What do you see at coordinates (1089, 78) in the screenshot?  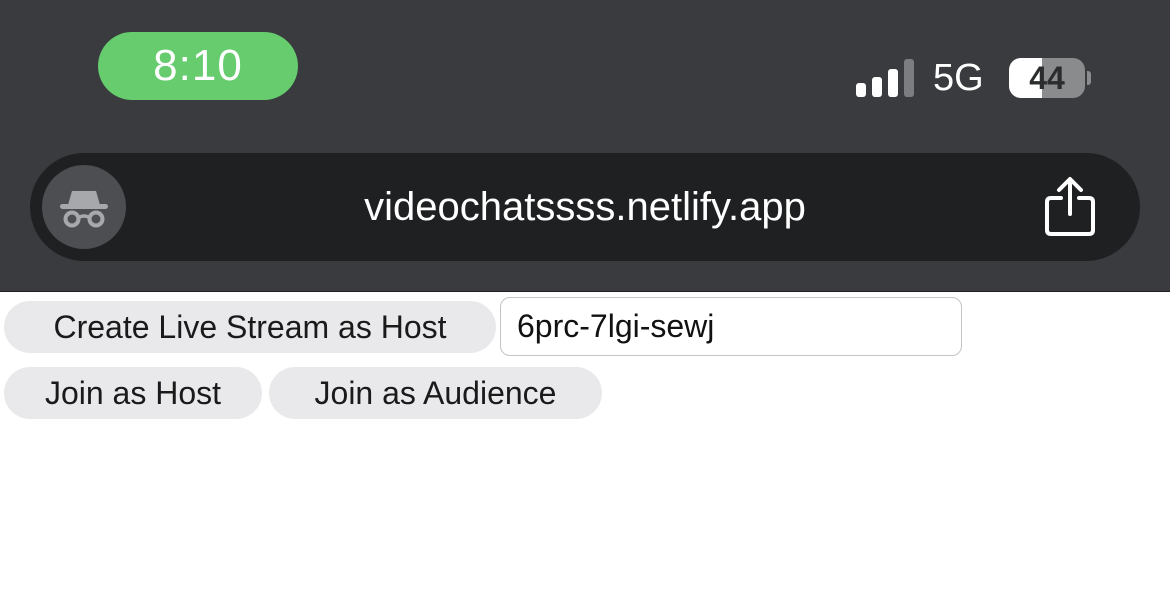 I see `battery-tip` at bounding box center [1089, 78].